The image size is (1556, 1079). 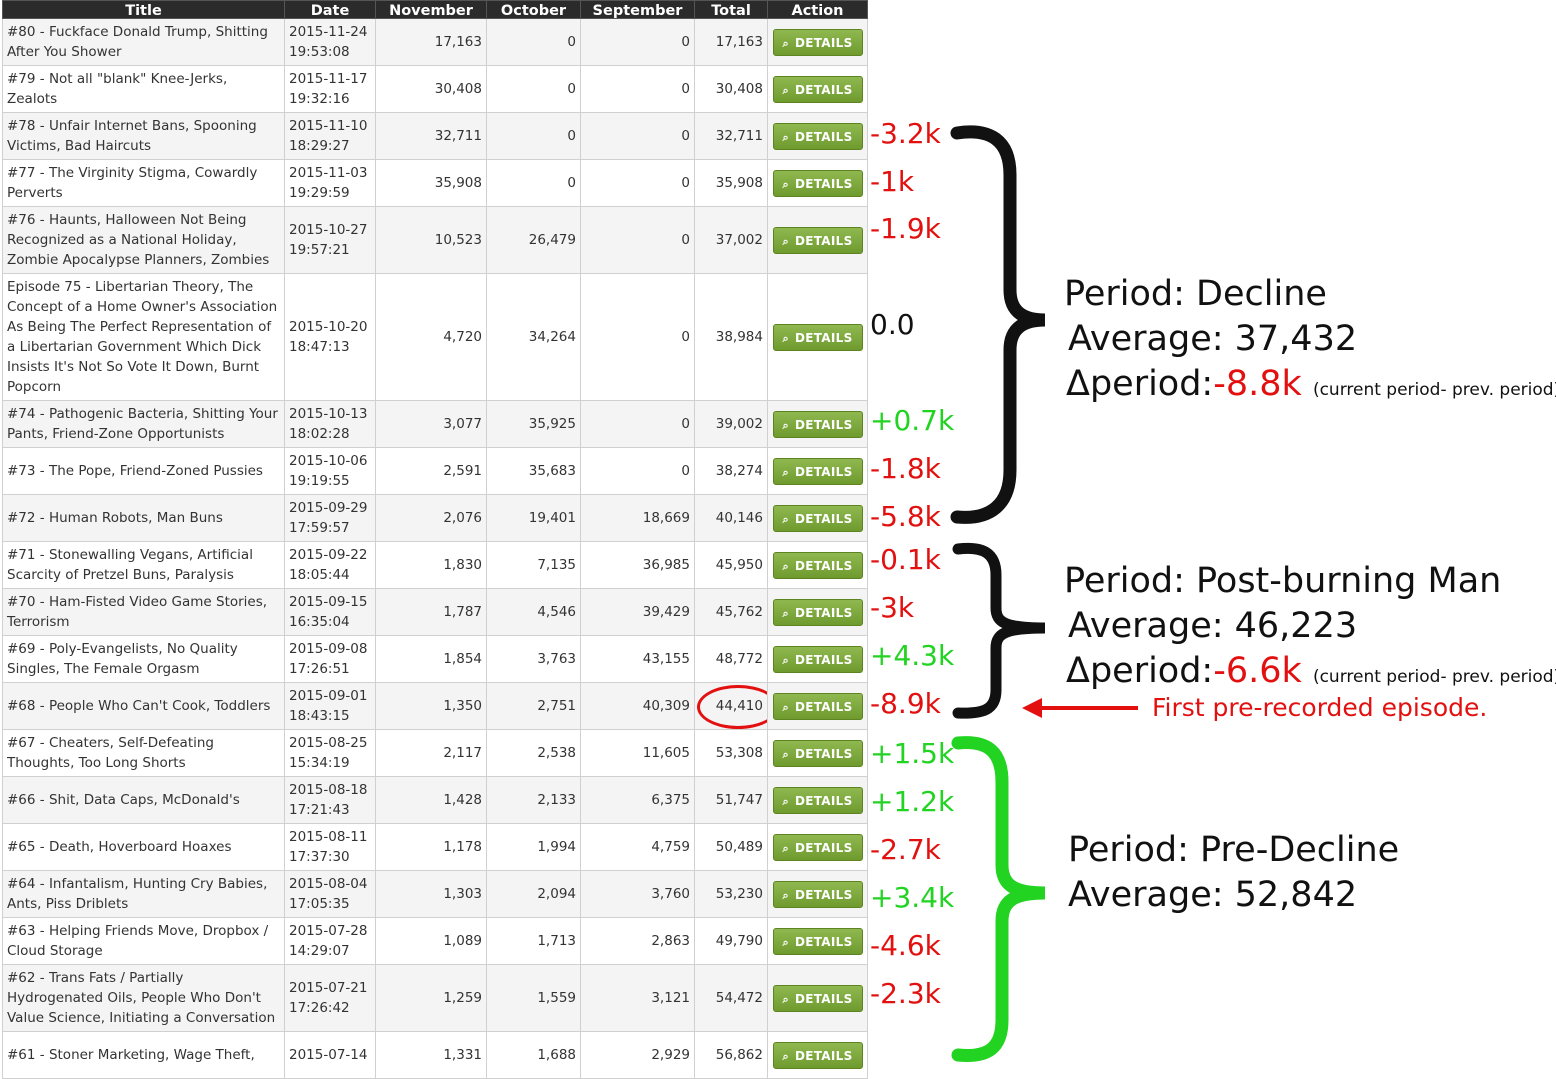 I want to click on post-burning-man-delta-note: (current period- prev. period), so click(x=1434, y=677).